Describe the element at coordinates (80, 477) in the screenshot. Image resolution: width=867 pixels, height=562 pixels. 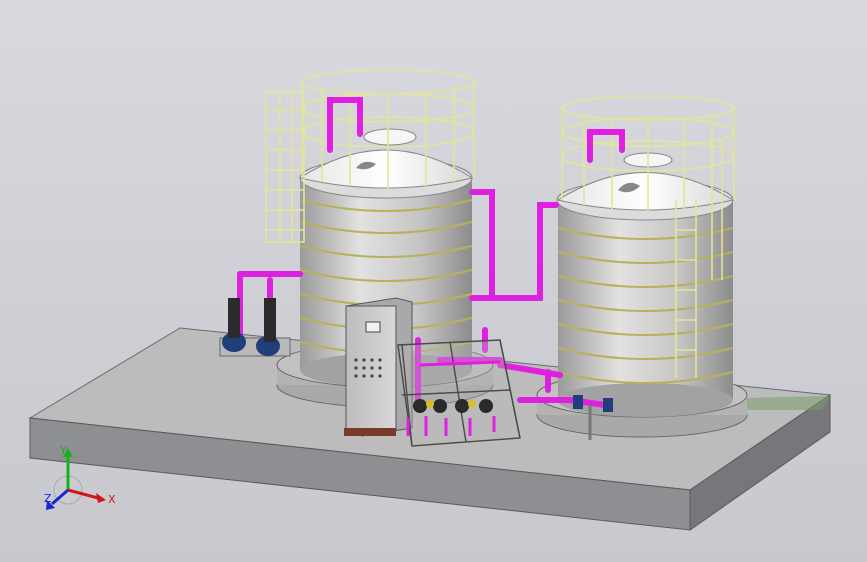
I see `coordinate-triad: Y X Z` at that location.